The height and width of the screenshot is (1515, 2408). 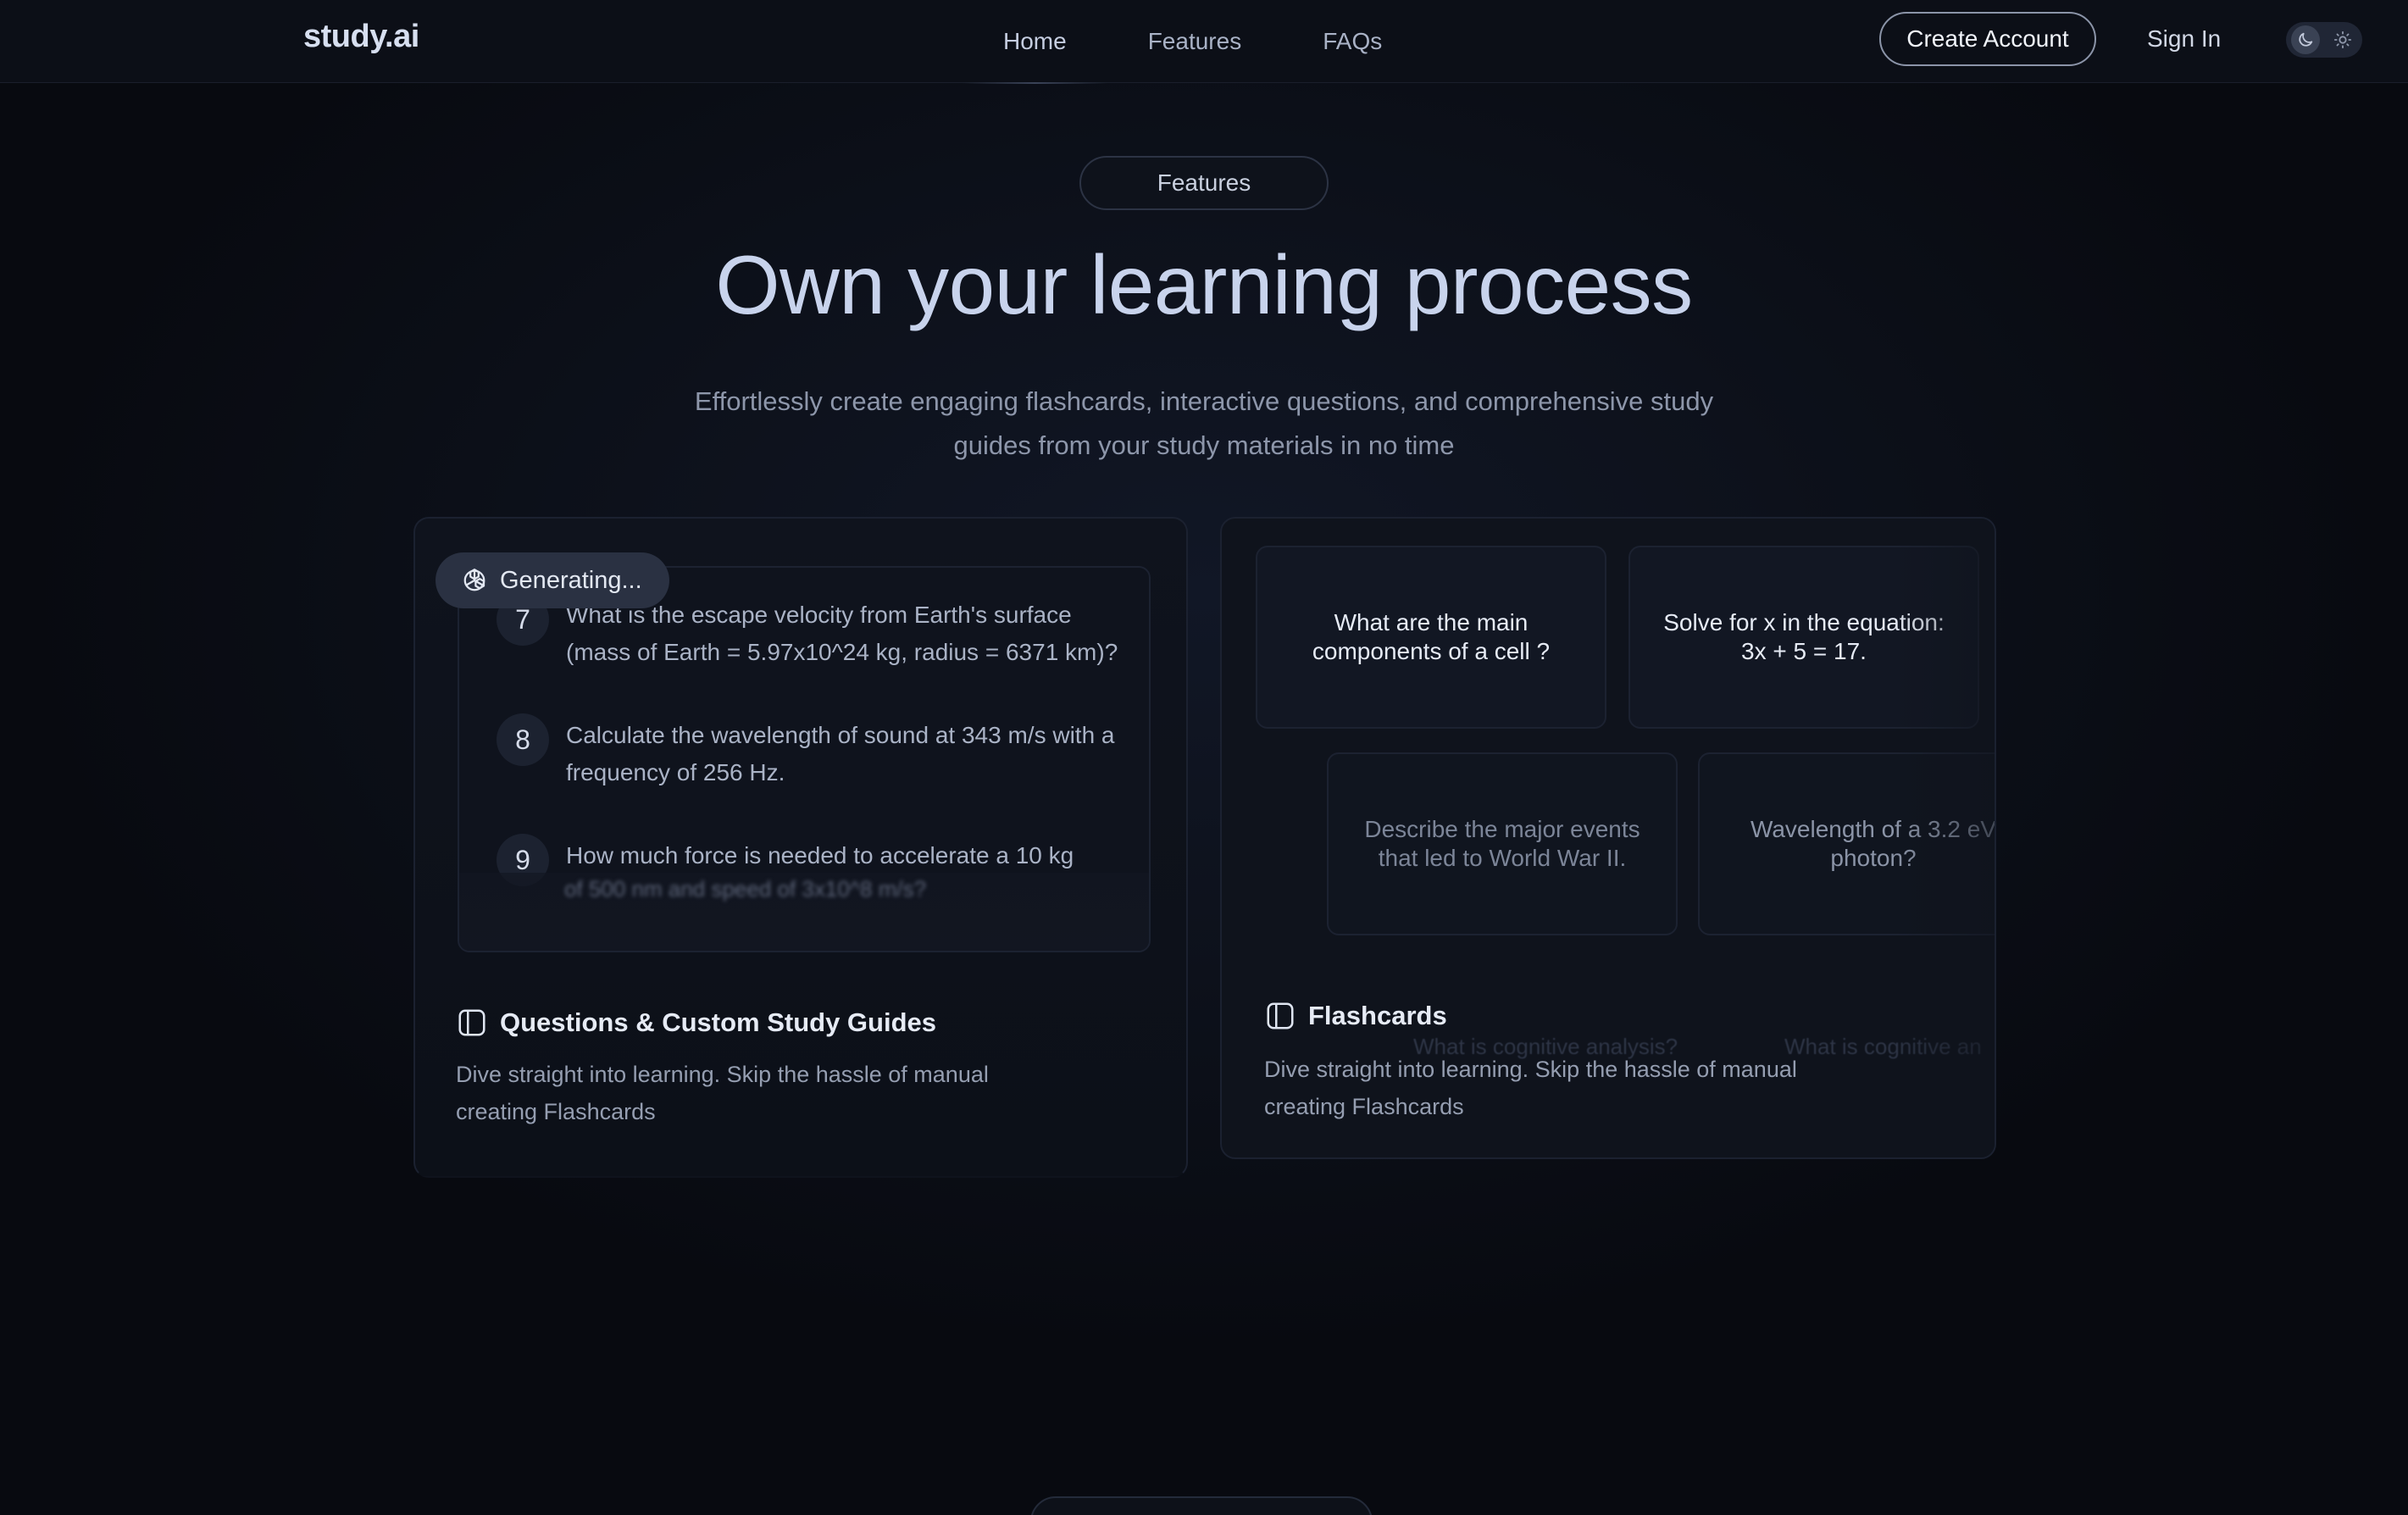 I want to click on questions-title-row: Questions & Custom Study Guides, so click(x=696, y=1023).